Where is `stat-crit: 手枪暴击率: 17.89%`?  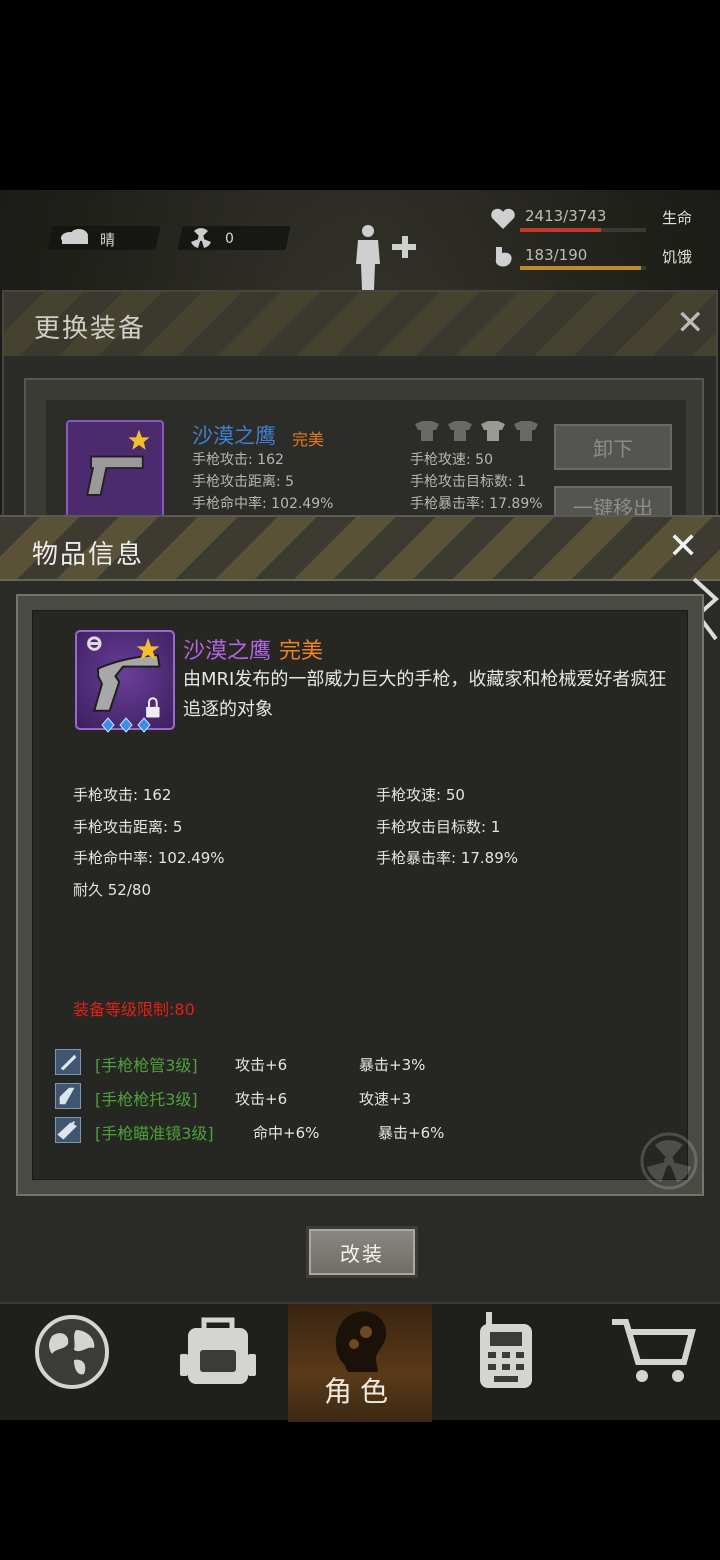
stat-crit: 手枪暴击率: 17.89% is located at coordinates (447, 858).